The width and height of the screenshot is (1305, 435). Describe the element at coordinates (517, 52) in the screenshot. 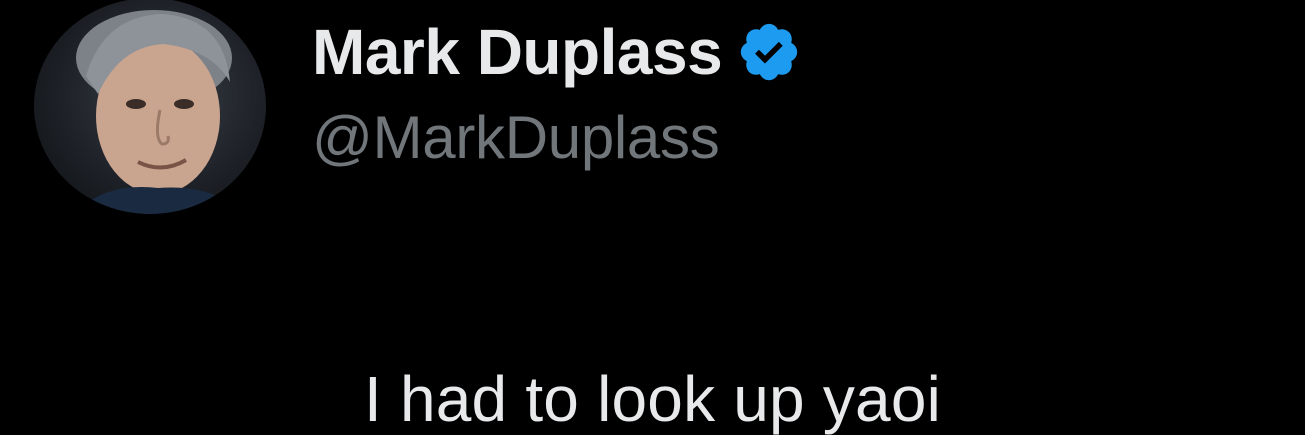

I see `author-display-name: Mark Duplass` at that location.